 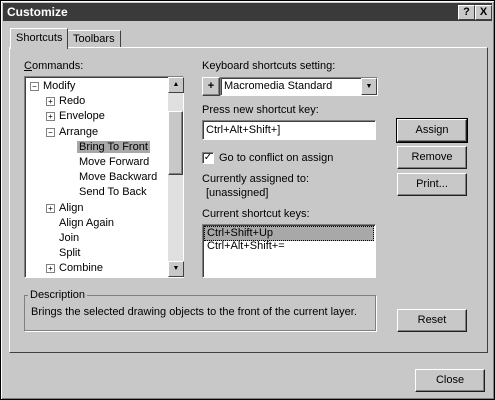 I want to click on tree-item-label: Align, so click(x=71, y=207).